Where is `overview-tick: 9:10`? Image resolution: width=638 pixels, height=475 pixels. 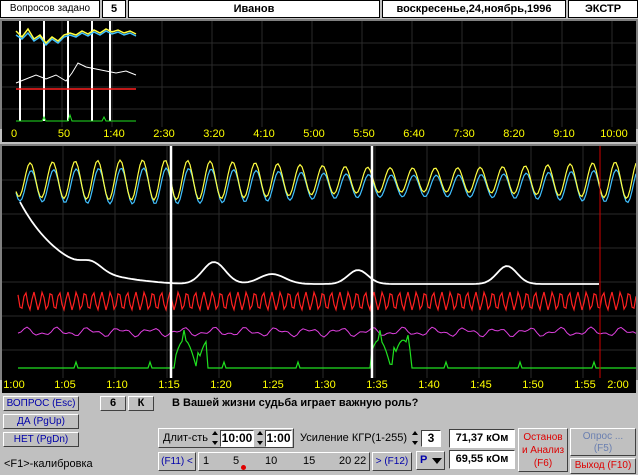
overview-tick: 9:10 is located at coordinates (564, 134).